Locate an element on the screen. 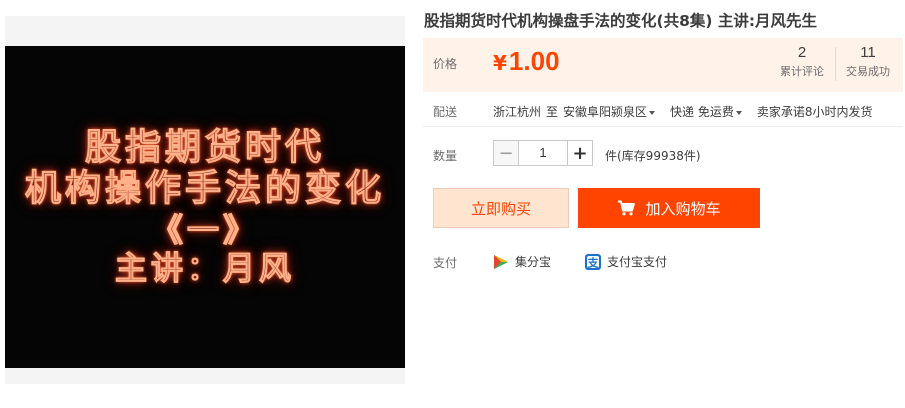  quantity-label: 数量 is located at coordinates (445, 156).